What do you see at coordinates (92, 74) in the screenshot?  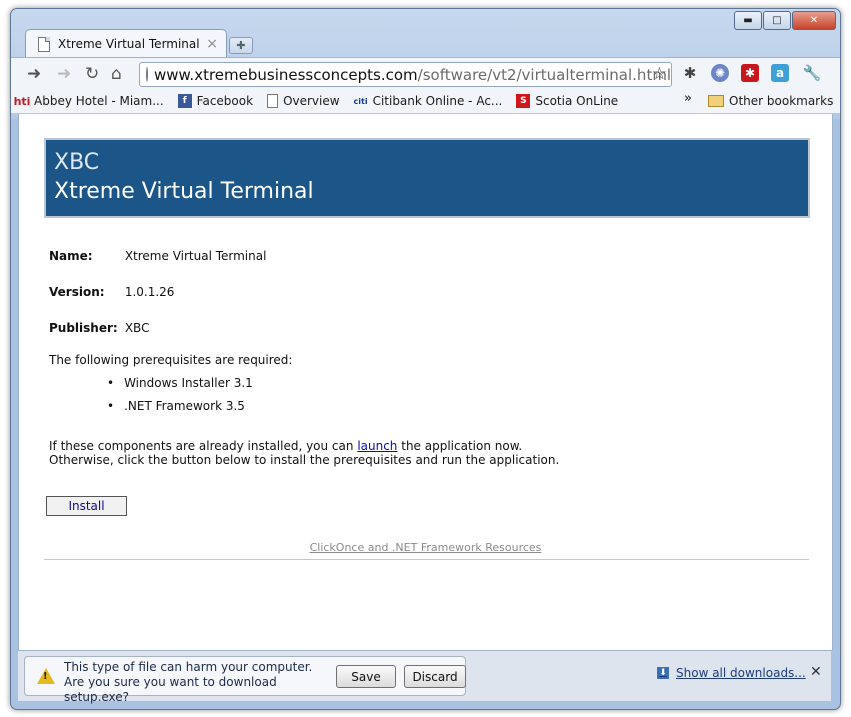 I see `reload-icon: ↻` at bounding box center [92, 74].